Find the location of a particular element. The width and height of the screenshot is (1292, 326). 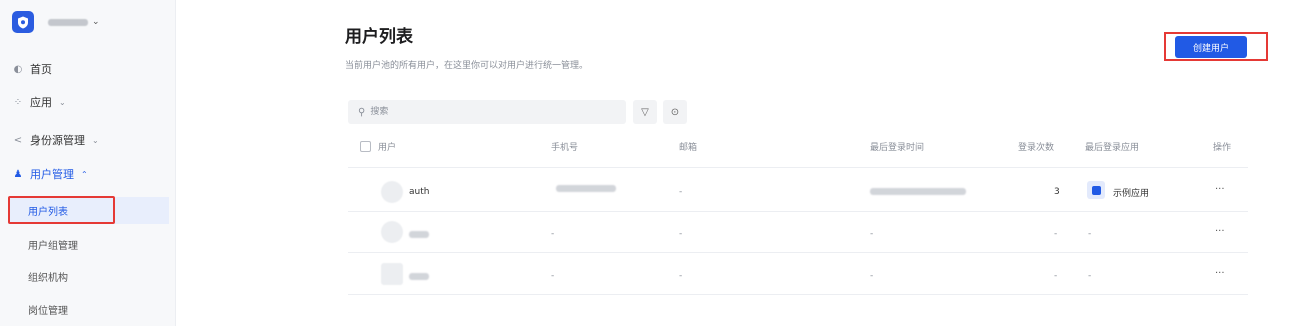

user-name: auth is located at coordinates (419, 192).